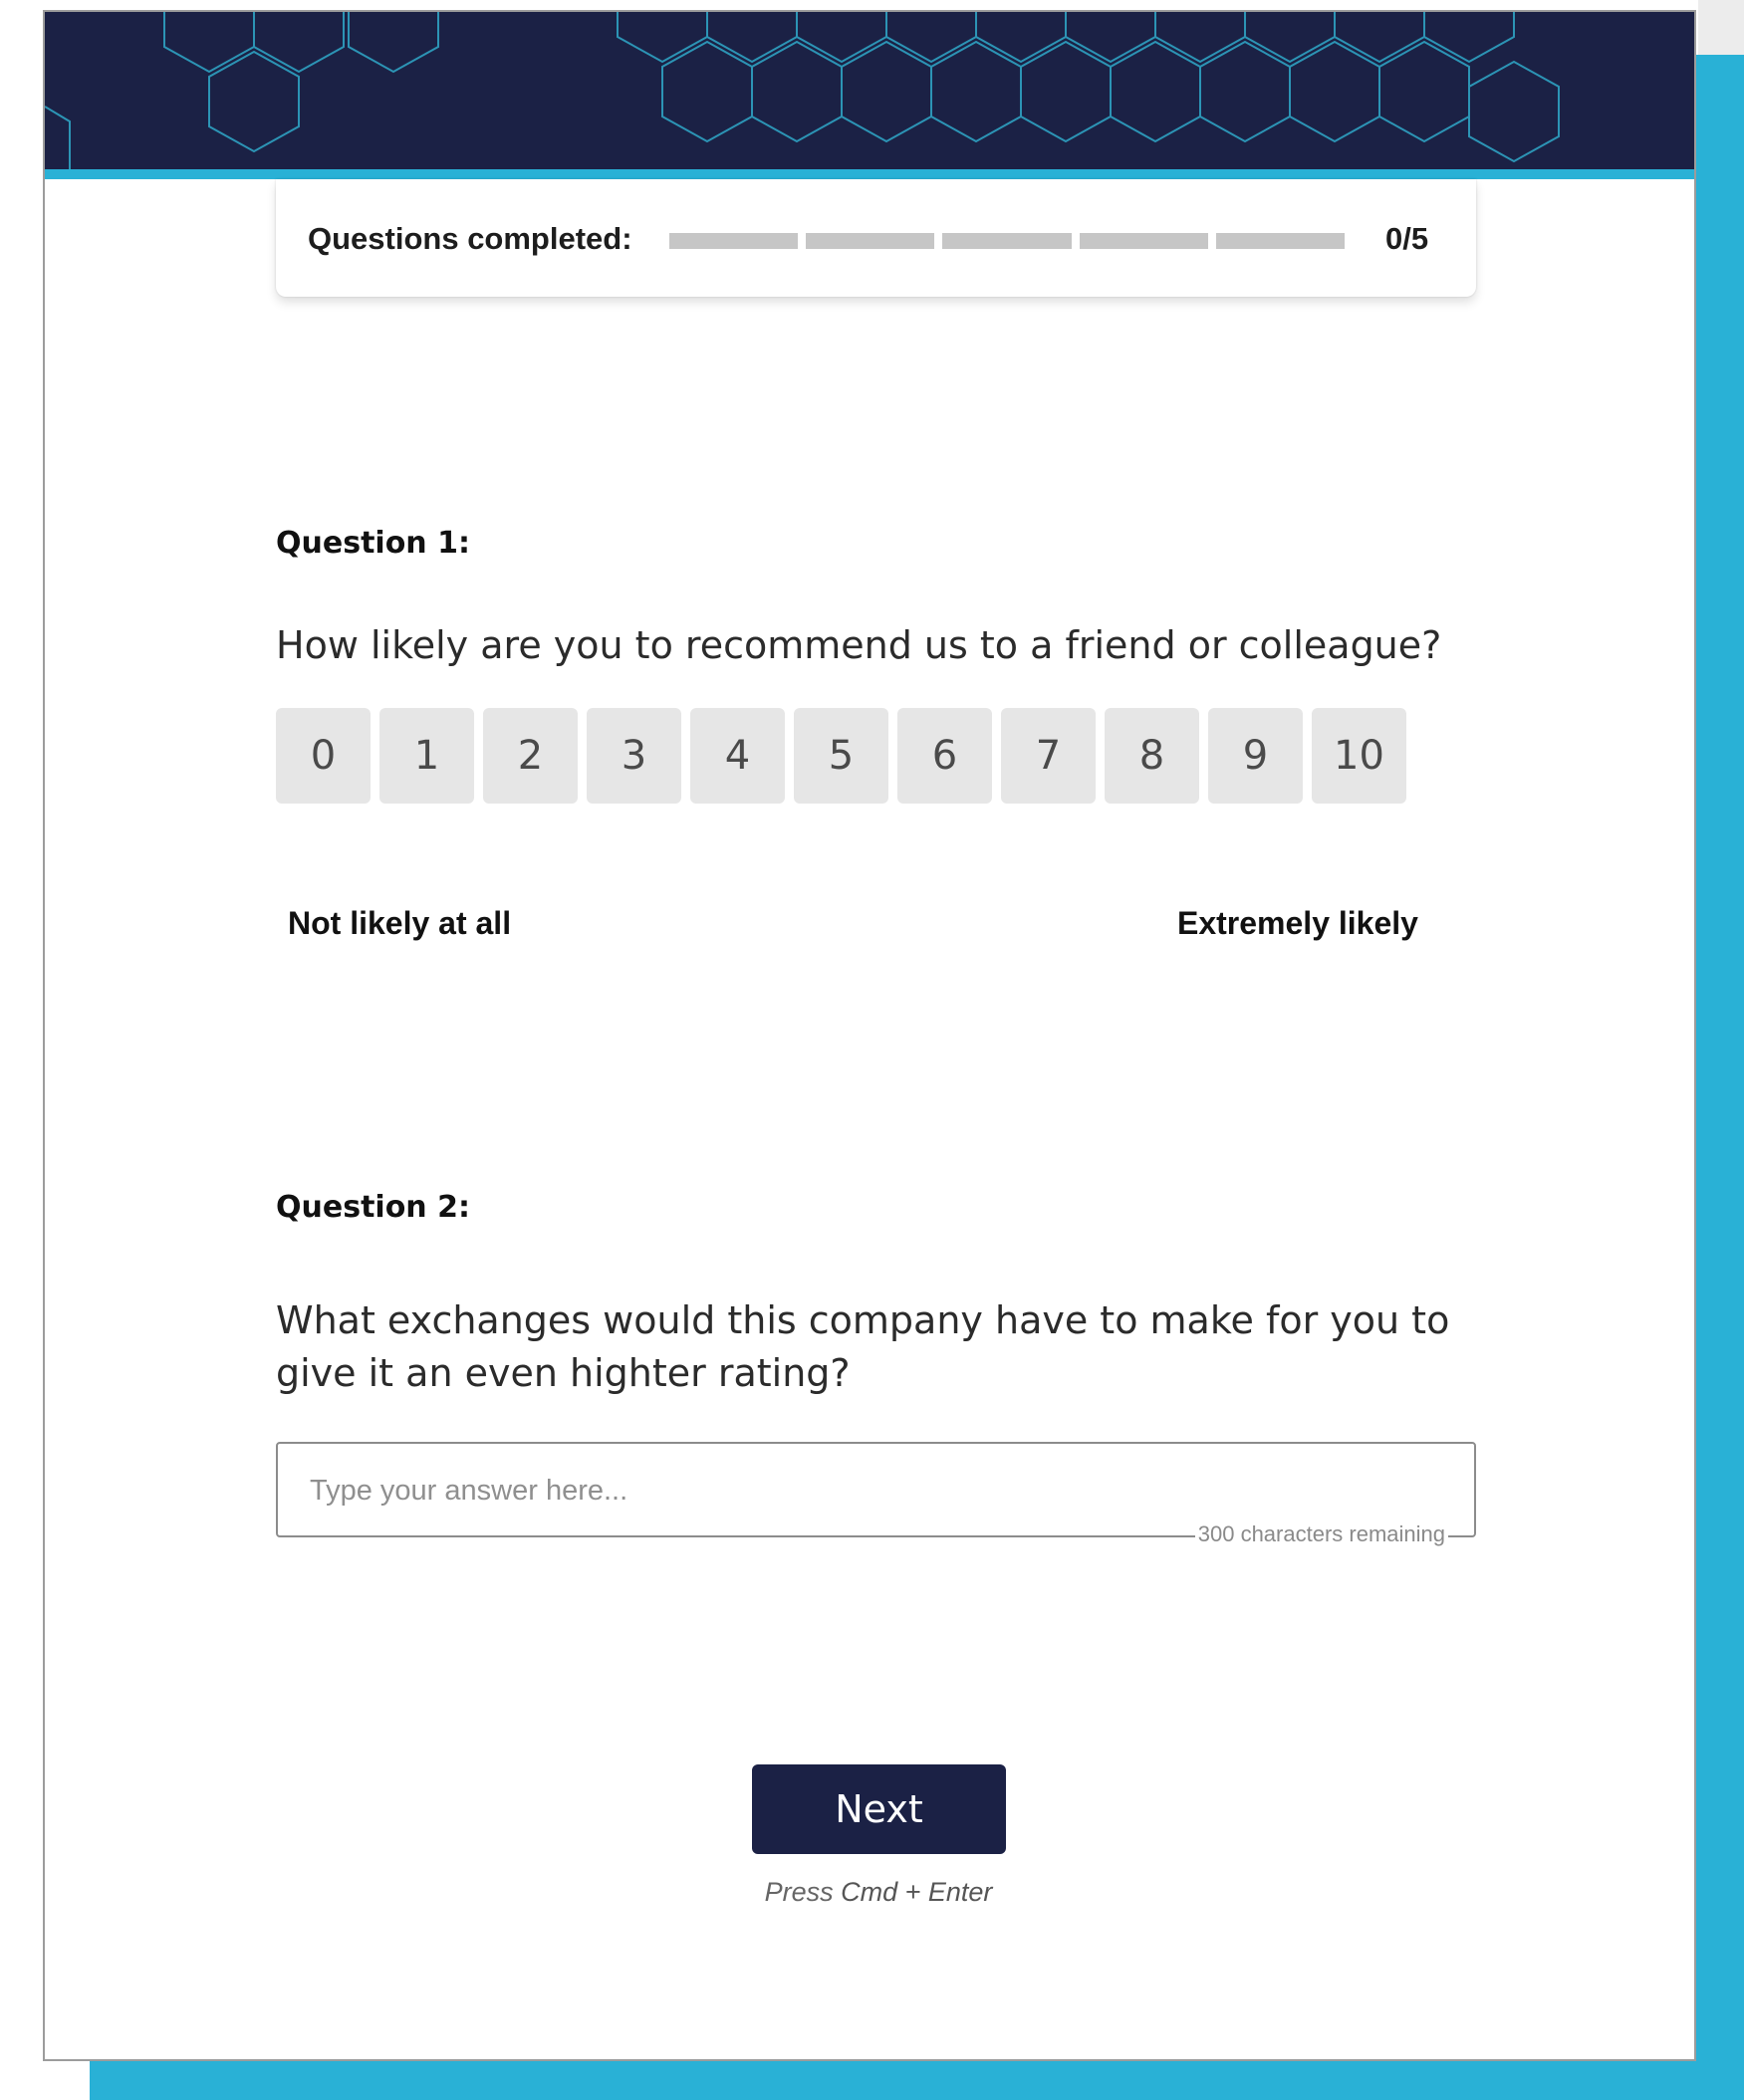 This screenshot has width=1744, height=2100. I want to click on rating-option-5: 5, so click(841, 756).